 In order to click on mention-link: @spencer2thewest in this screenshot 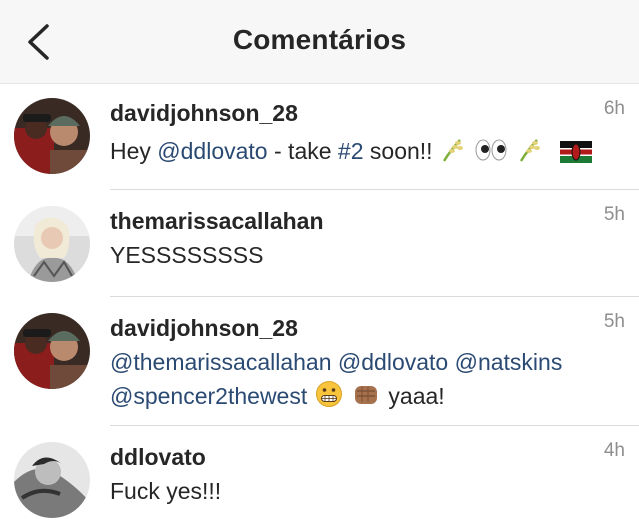, I will do `click(208, 396)`.